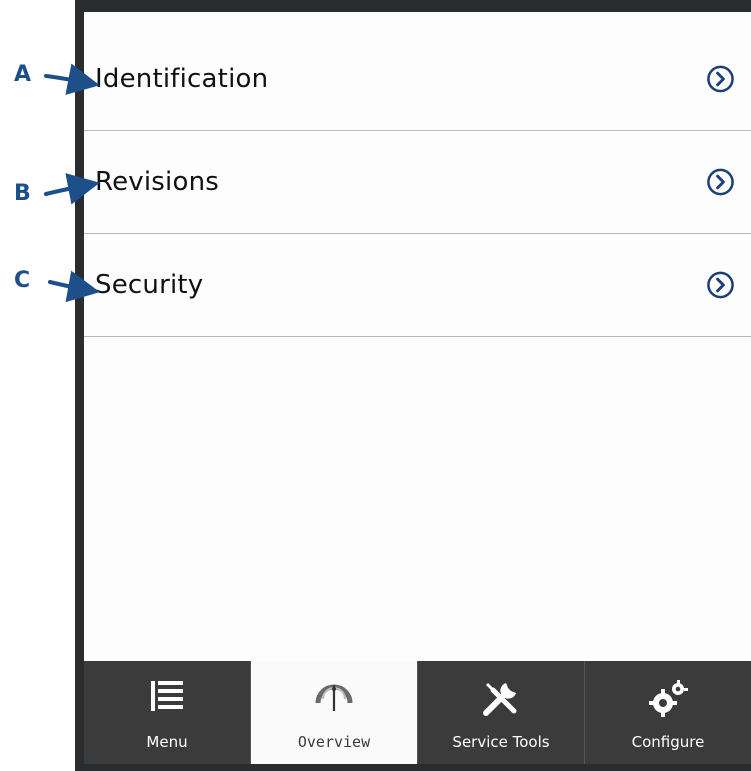 This screenshot has width=751, height=771. What do you see at coordinates (417, 285) in the screenshot?
I see `list-item-security: Security` at bounding box center [417, 285].